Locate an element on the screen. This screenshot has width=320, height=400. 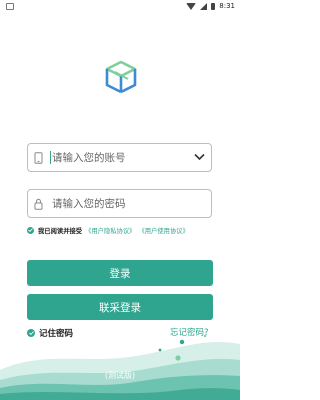
password-input is located at coordinates (122, 203).